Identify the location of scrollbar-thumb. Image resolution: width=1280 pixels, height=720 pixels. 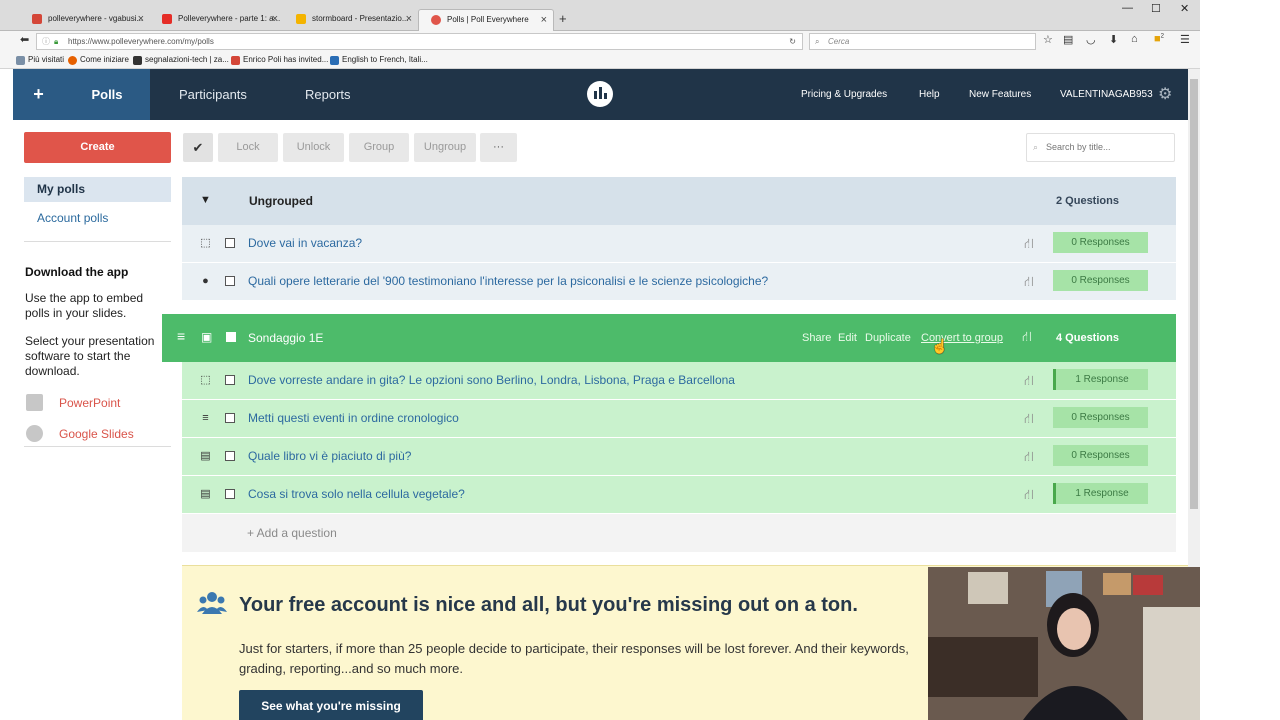
(1194, 294).